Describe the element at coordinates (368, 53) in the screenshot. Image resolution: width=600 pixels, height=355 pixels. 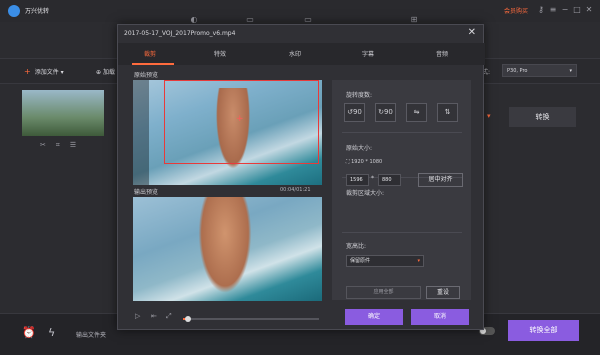
I see `tab-subtitle: 字幕` at that location.